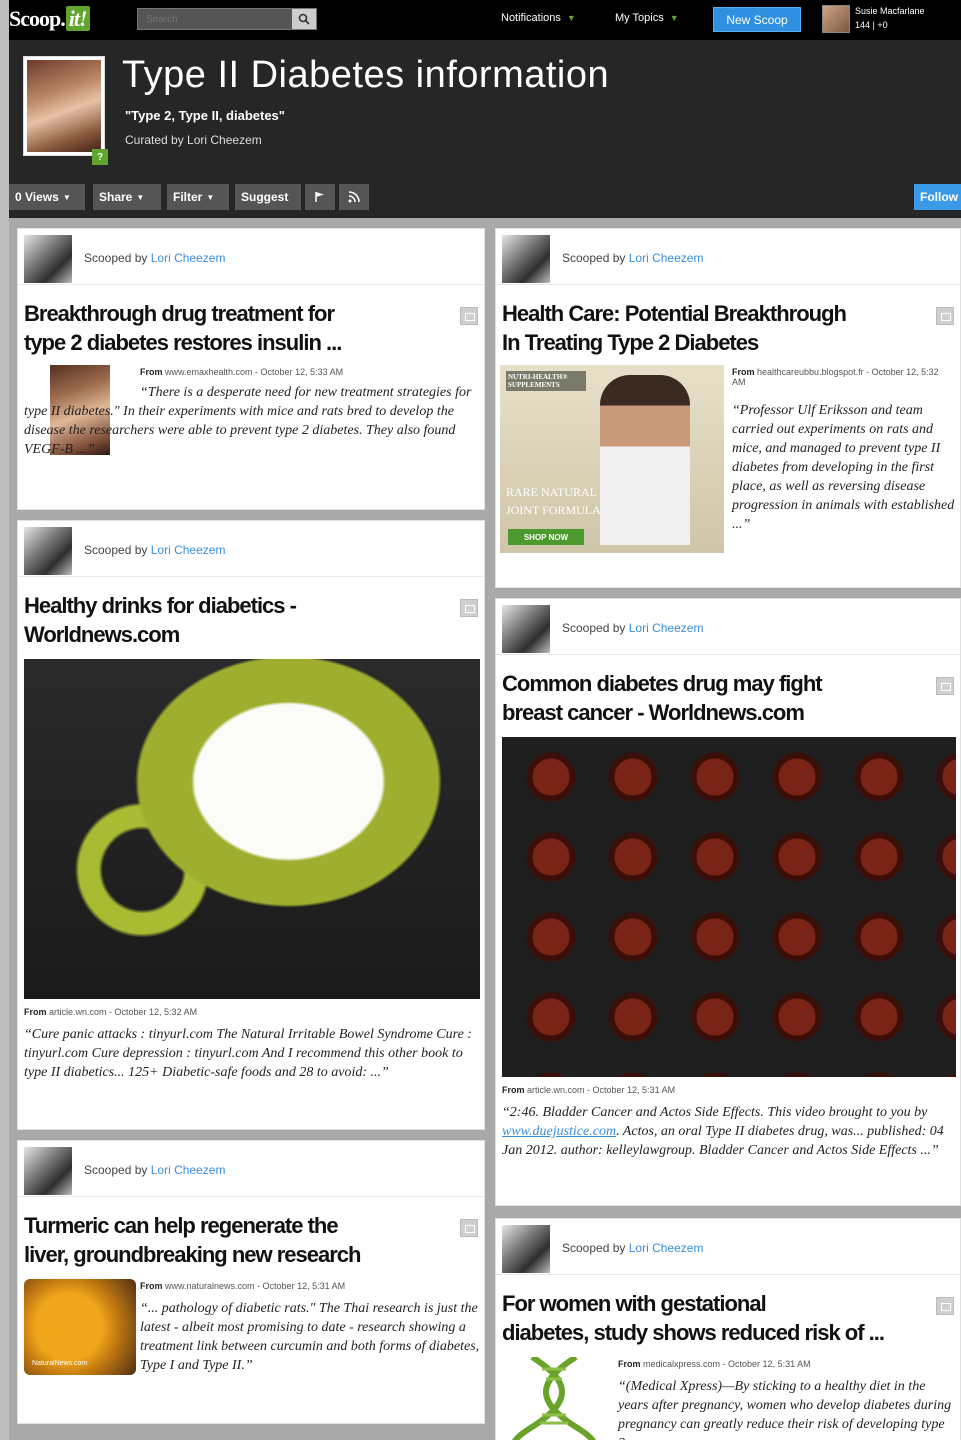 This screenshot has width=961, height=1440. I want to click on user-name: Susie Macfarlane, so click(890, 11).